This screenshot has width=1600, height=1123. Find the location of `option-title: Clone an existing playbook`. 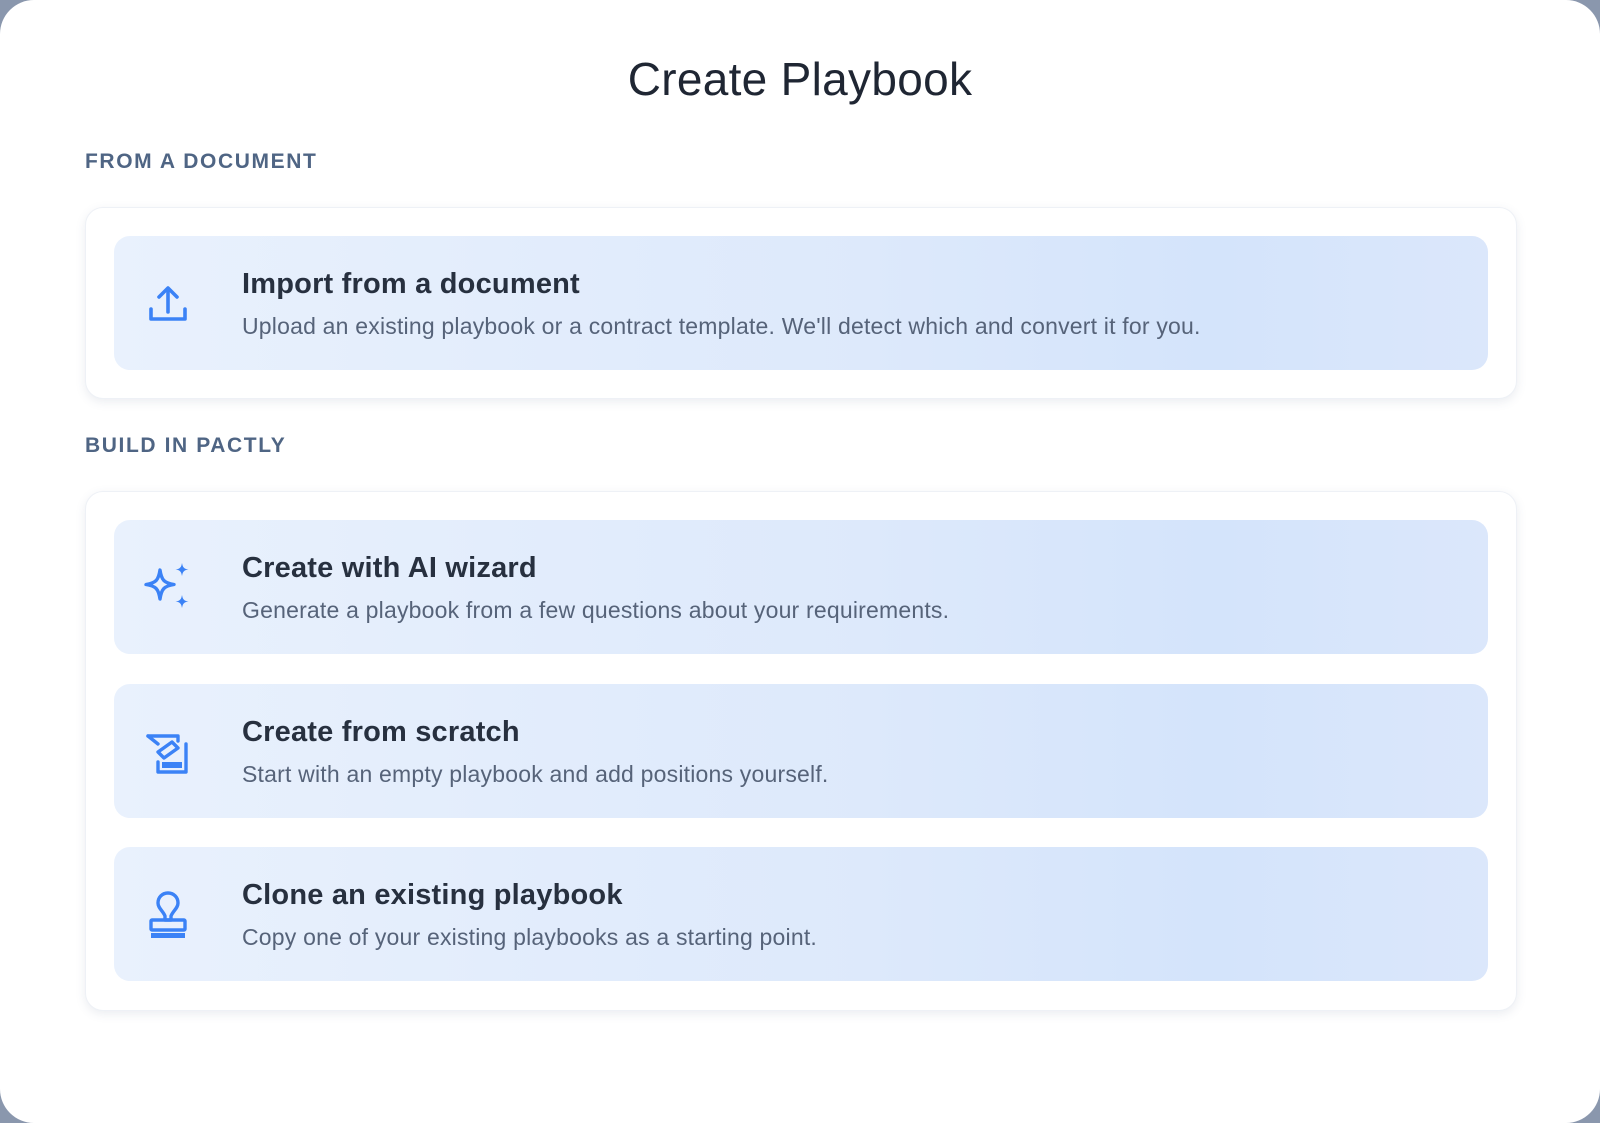

option-title: Clone an existing playbook is located at coordinates (432, 895).